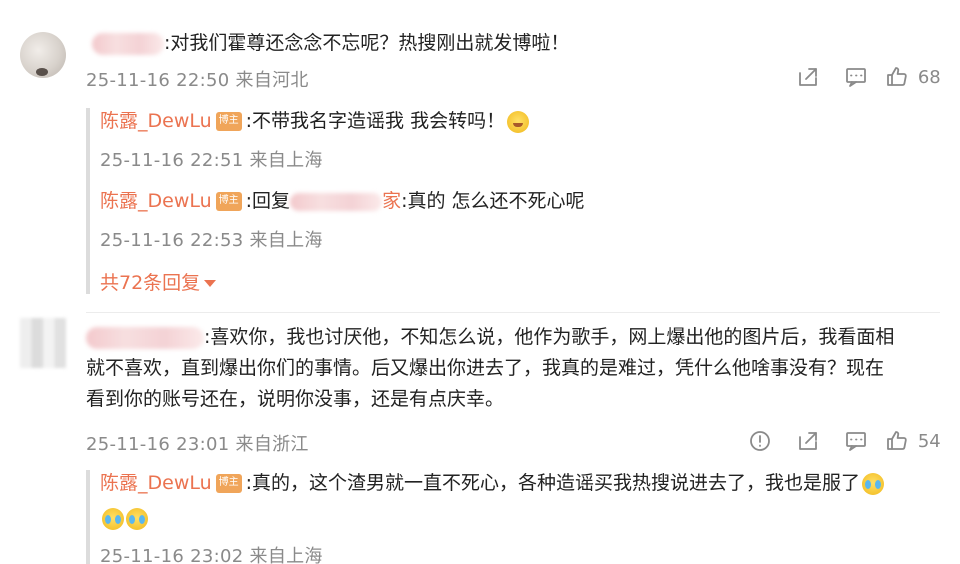 The width and height of the screenshot is (960, 564). Describe the element at coordinates (929, 77) in the screenshot. I see `like-count: 68` at that location.